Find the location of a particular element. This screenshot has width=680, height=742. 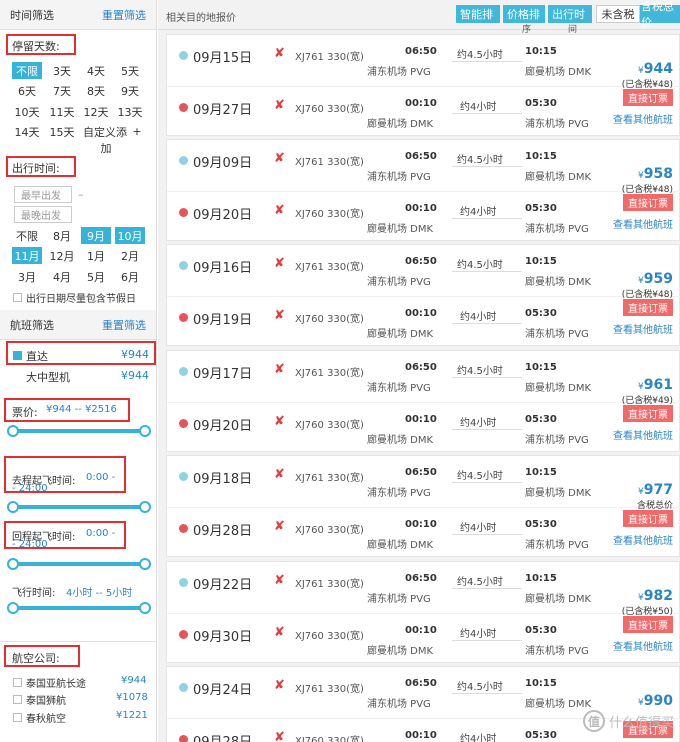

month-option: 3月 is located at coordinates (27, 276).